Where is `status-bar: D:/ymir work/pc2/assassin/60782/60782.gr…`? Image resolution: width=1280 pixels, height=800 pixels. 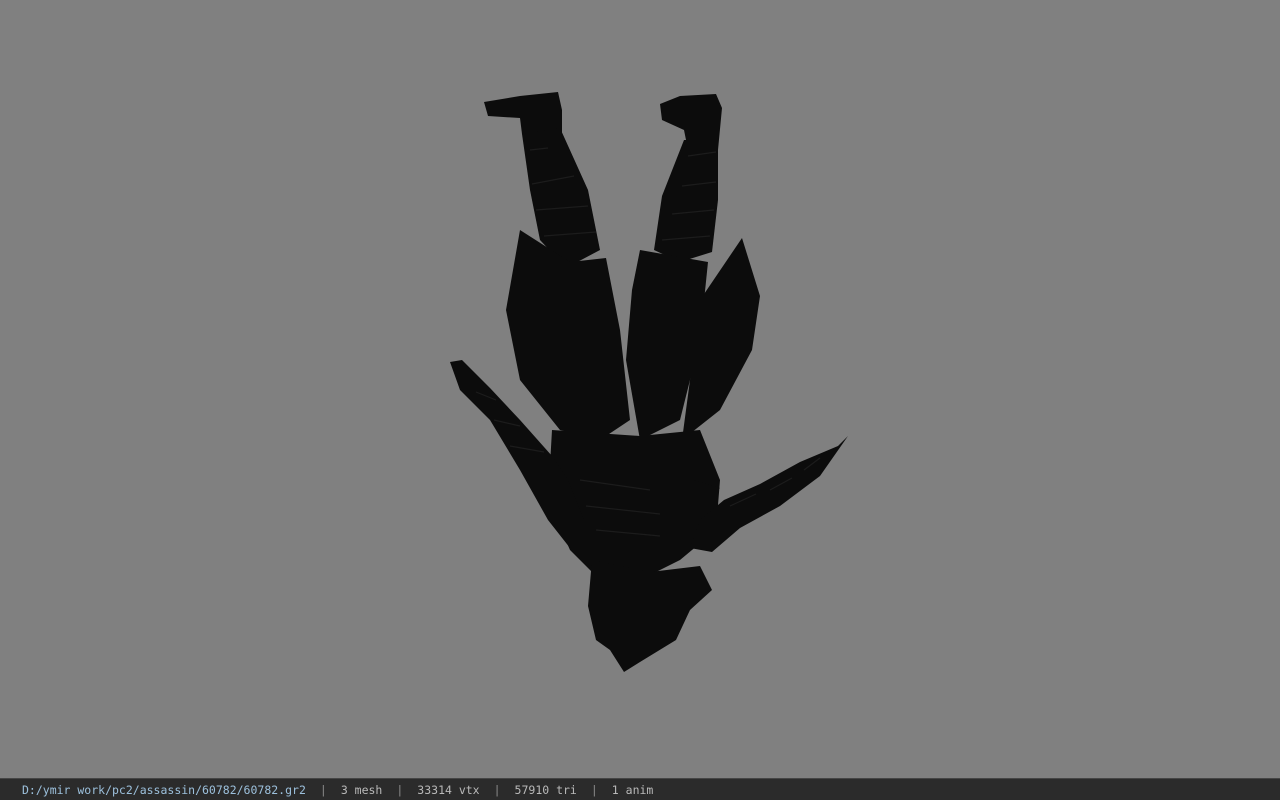
status-bar: D:/ymir work/pc2/assassin/60782/60782.gr… is located at coordinates (640, 789).